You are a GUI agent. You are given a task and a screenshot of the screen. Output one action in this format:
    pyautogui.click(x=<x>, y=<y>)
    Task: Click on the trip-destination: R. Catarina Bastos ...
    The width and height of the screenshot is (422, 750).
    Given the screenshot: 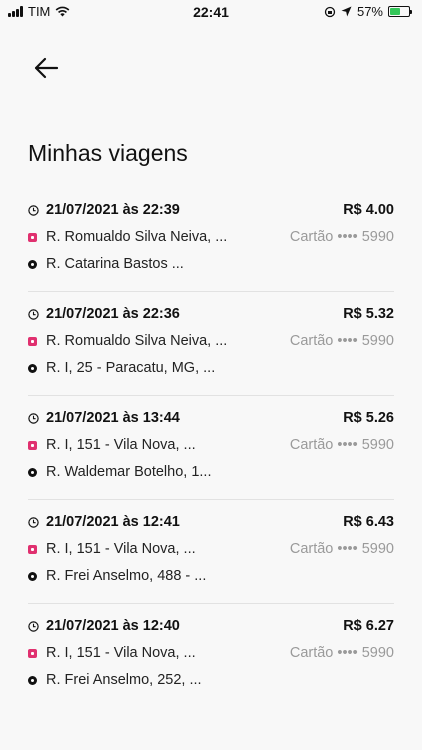 What is the action you would take?
    pyautogui.click(x=115, y=264)
    